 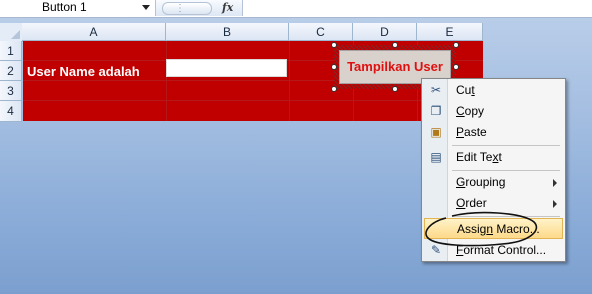 What do you see at coordinates (11, 71) in the screenshot?
I see `row-header-2: 2` at bounding box center [11, 71].